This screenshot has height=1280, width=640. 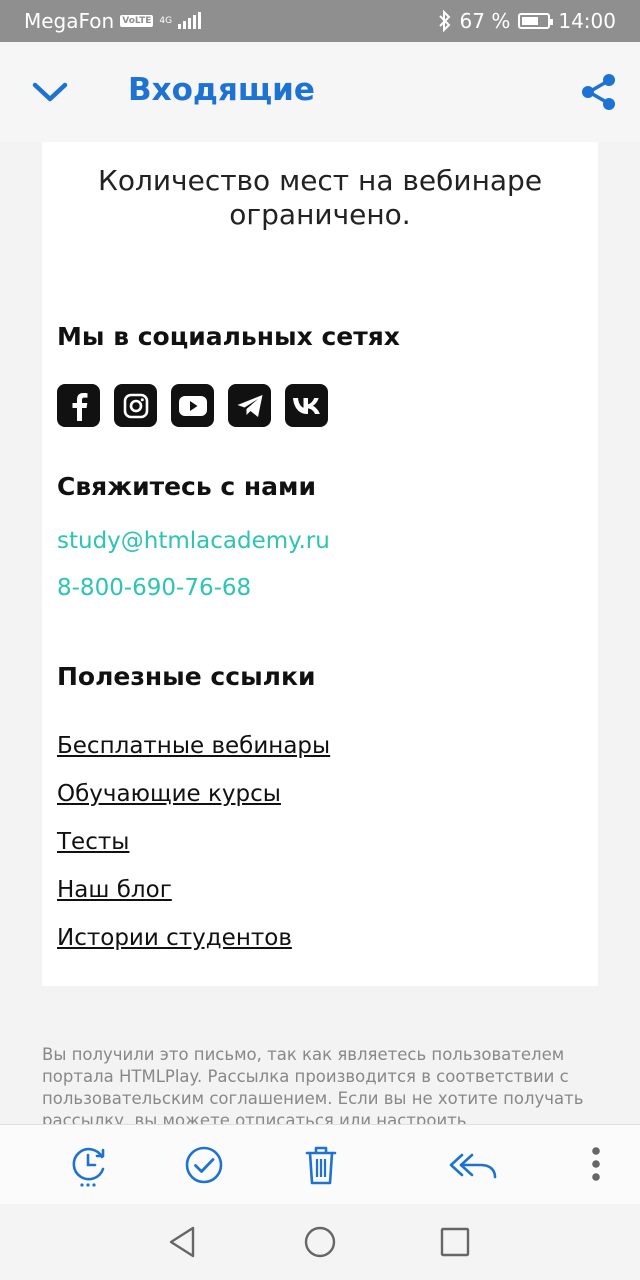 What do you see at coordinates (536, 21) in the screenshot?
I see `battery-icon` at bounding box center [536, 21].